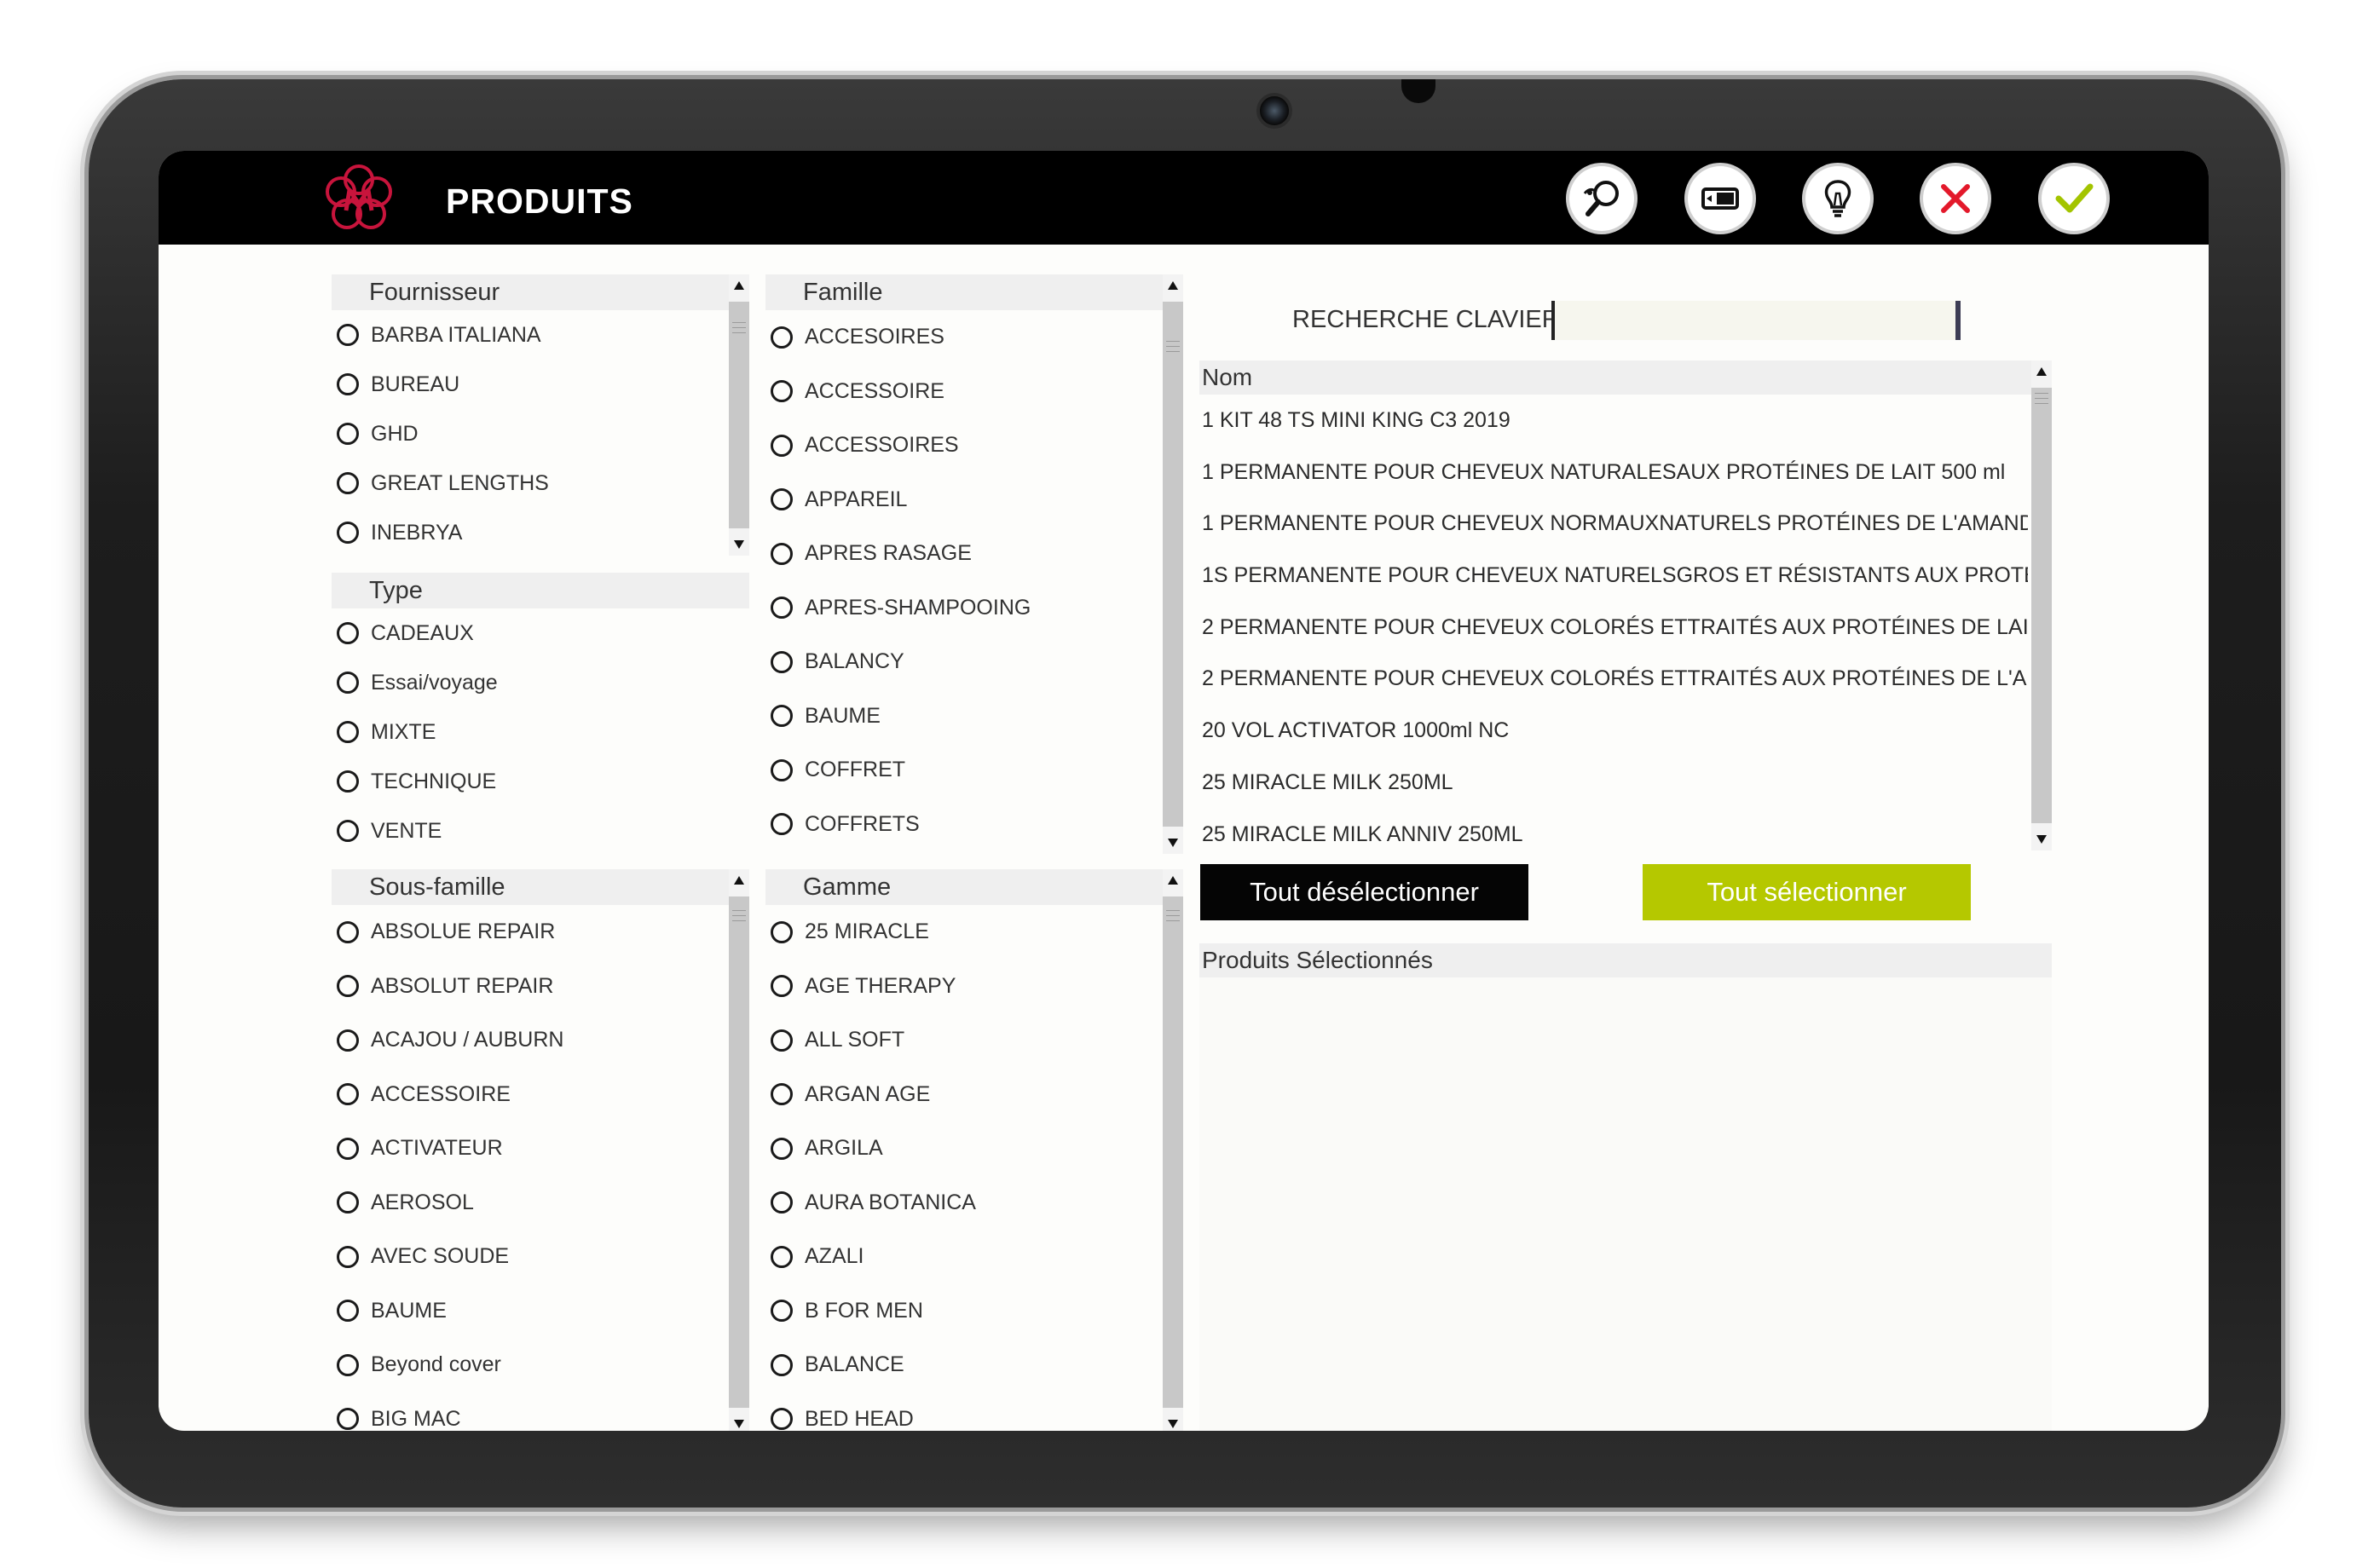 This screenshot has height=1568, width=2374. I want to click on famille-scrollbar, so click(1173, 564).